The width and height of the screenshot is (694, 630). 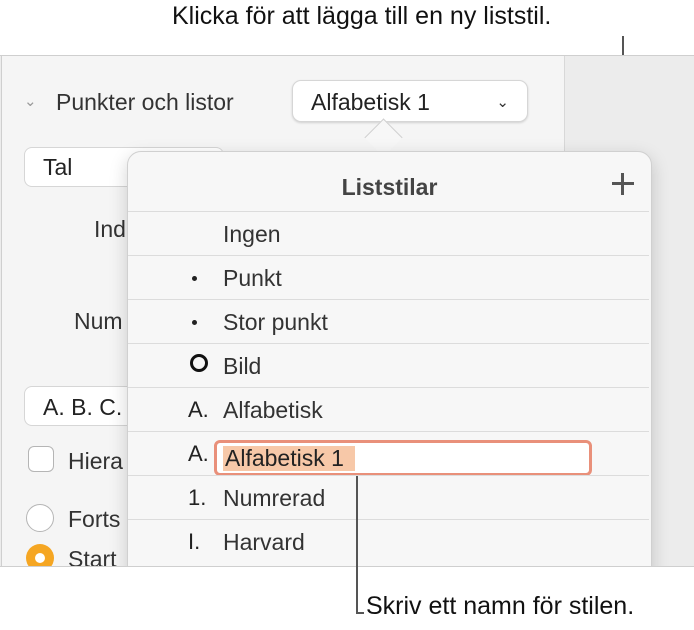 What do you see at coordinates (623, 184) in the screenshot?
I see `add-style-button` at bounding box center [623, 184].